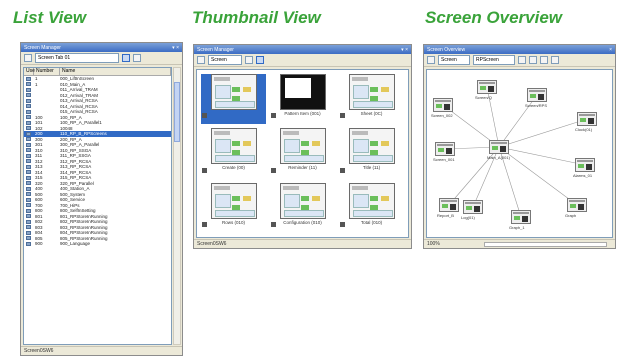 This screenshot has width=627, height=358. What do you see at coordinates (536, 105) in the screenshot?
I see `overview-node-label: Screen/RPS` at bounding box center [536, 105].